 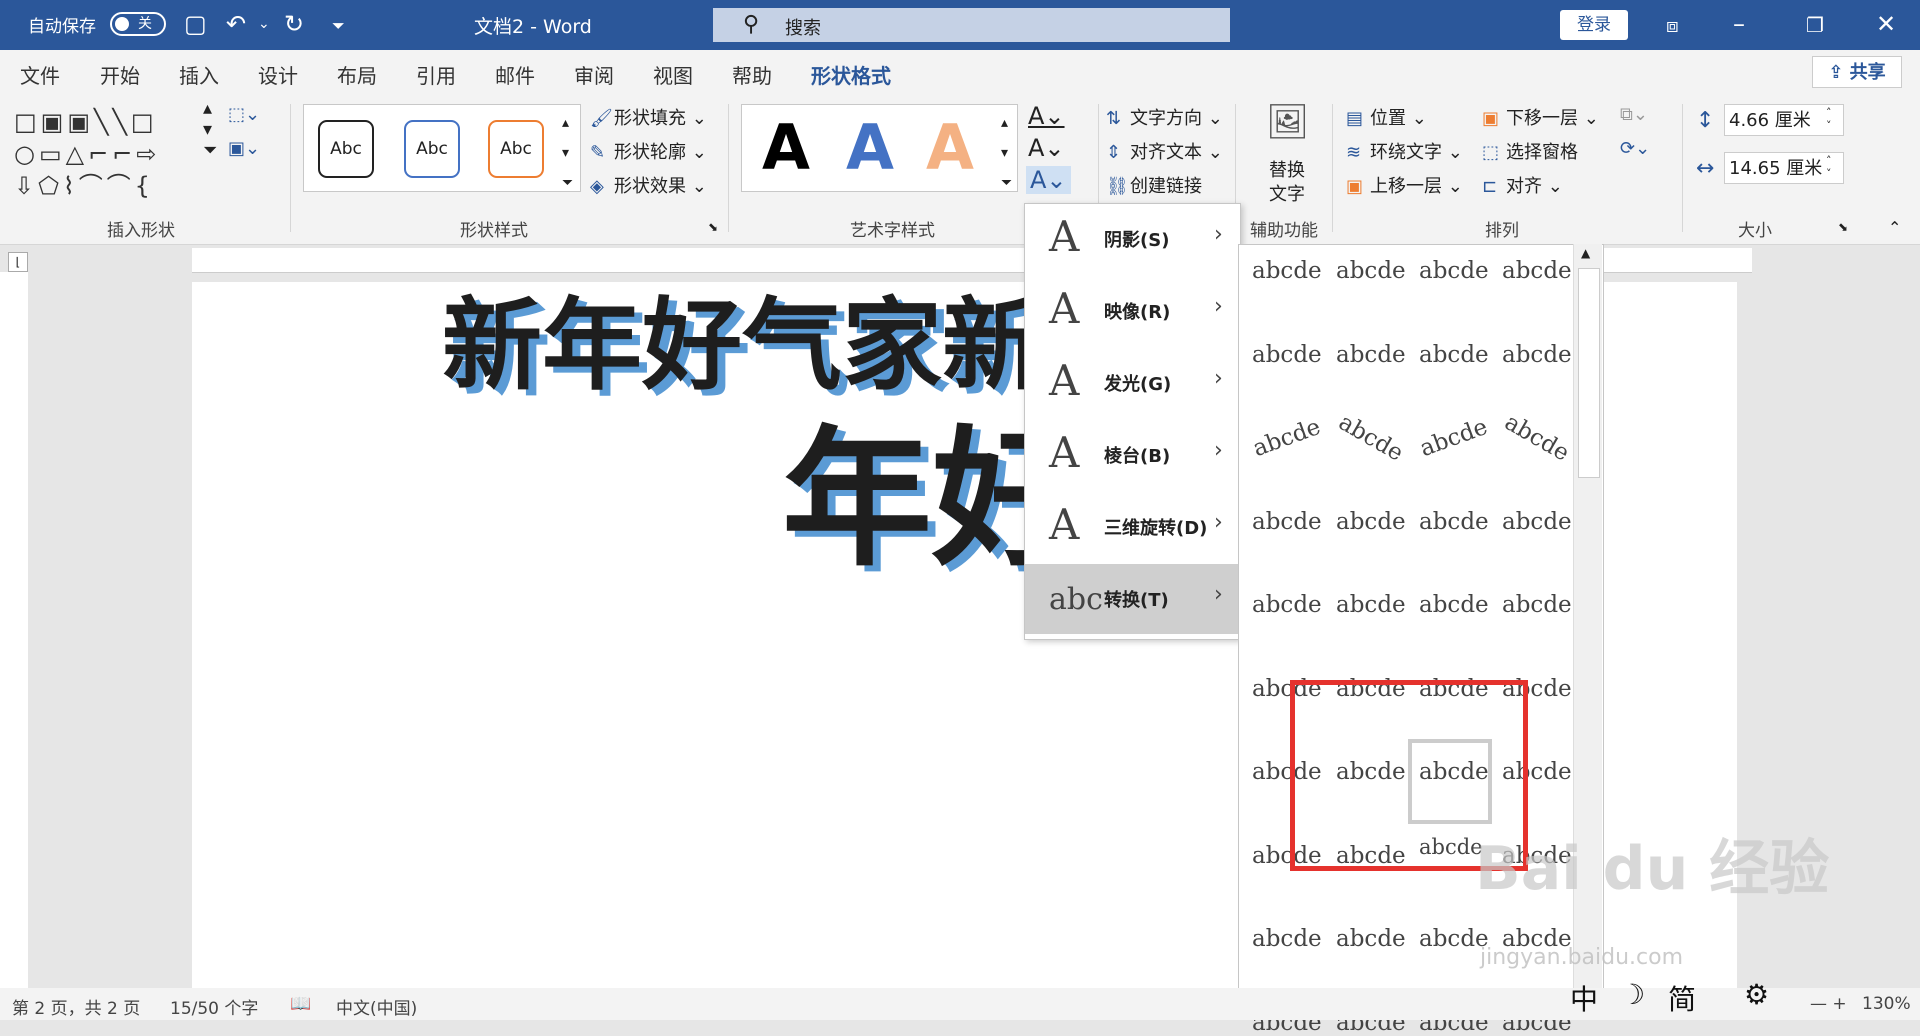 What do you see at coordinates (1132, 455) in the screenshot?
I see `menu-item-bevel: A 棱台(B) ›` at bounding box center [1132, 455].